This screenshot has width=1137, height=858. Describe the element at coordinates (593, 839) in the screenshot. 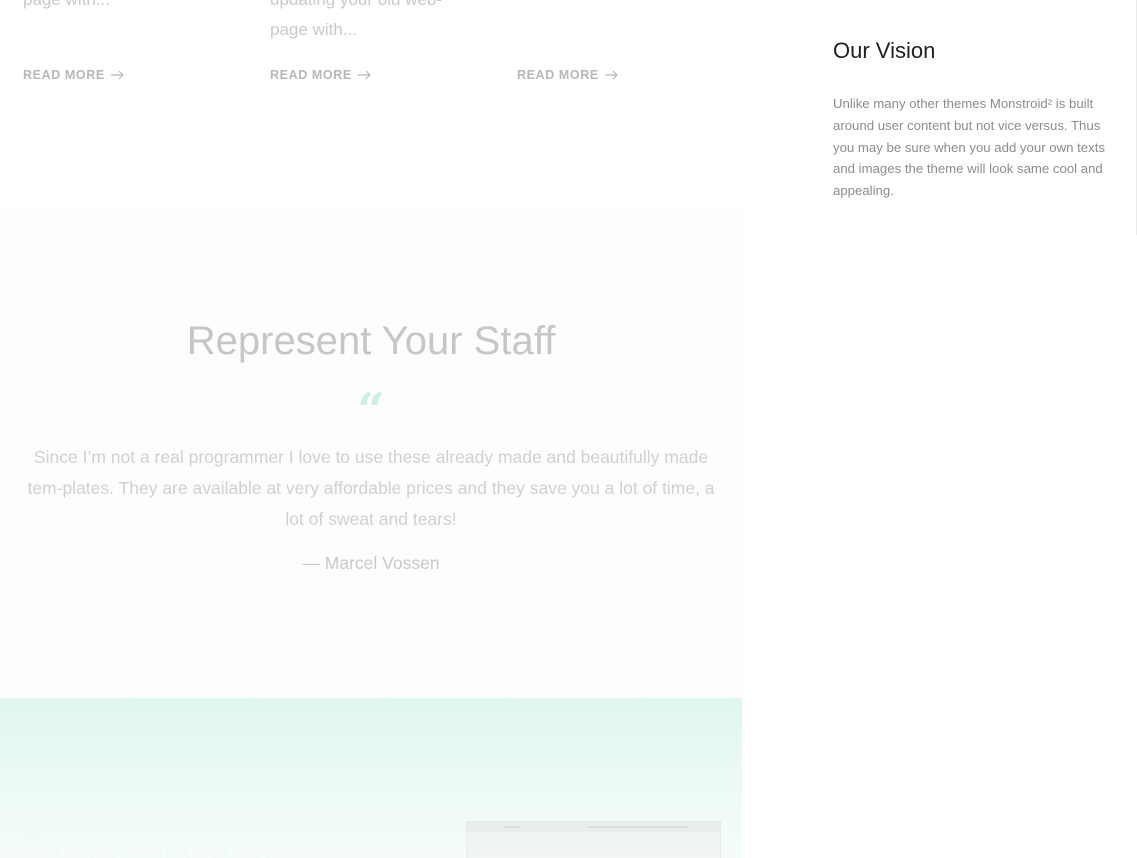

I see `promo-screenshot-image` at that location.